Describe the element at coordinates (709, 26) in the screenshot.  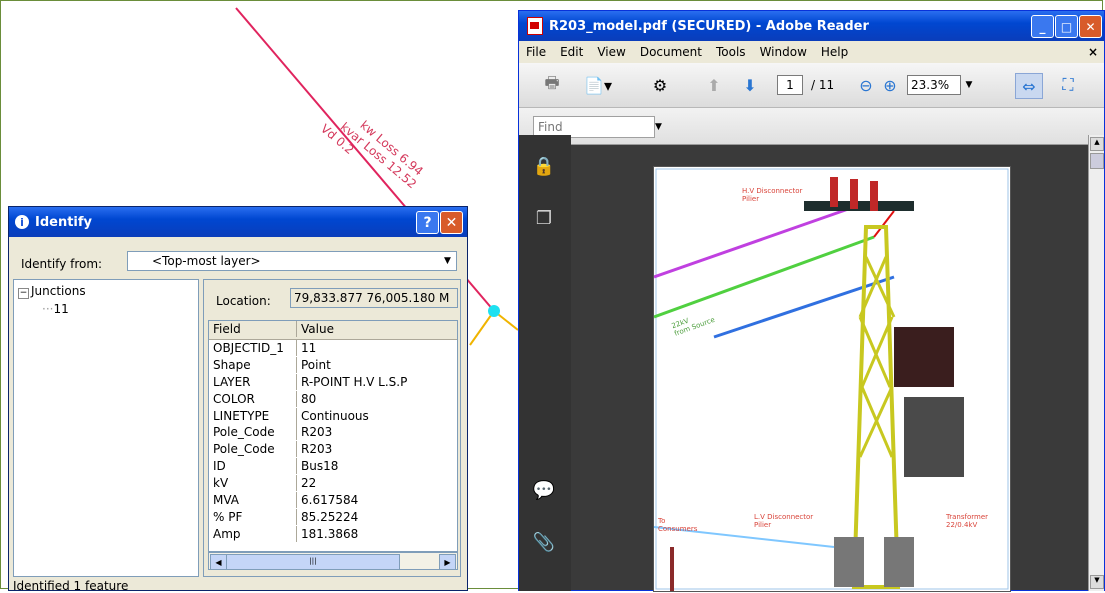
I see `reader-title: R203_model.pdf (SECURED) - Adobe Reader` at that location.